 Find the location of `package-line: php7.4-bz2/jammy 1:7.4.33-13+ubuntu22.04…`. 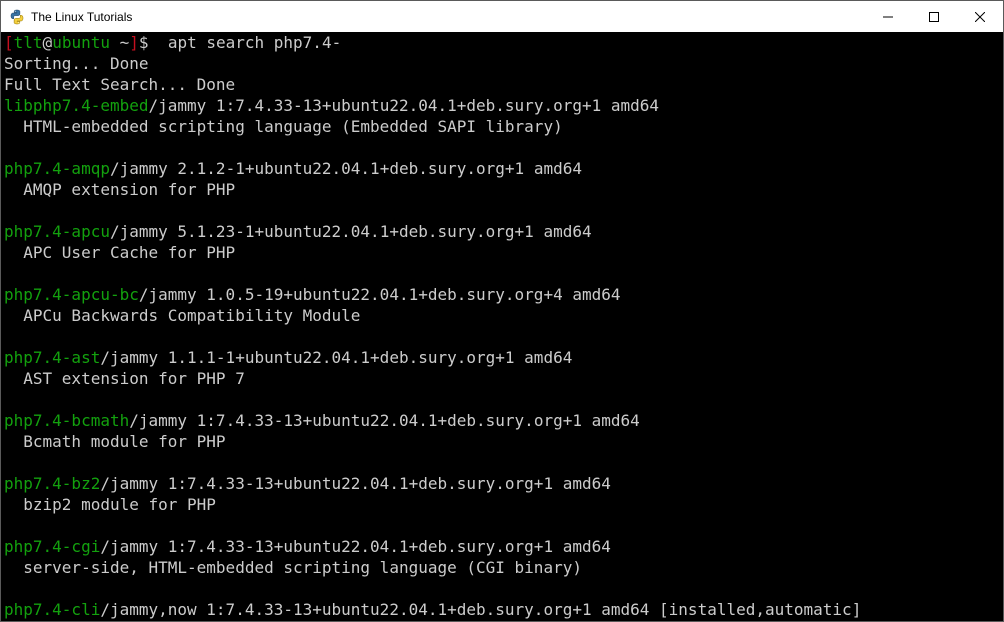

package-line: php7.4-bz2/jammy 1:7.4.33-13+ubuntu22.04… is located at coordinates (307, 483).